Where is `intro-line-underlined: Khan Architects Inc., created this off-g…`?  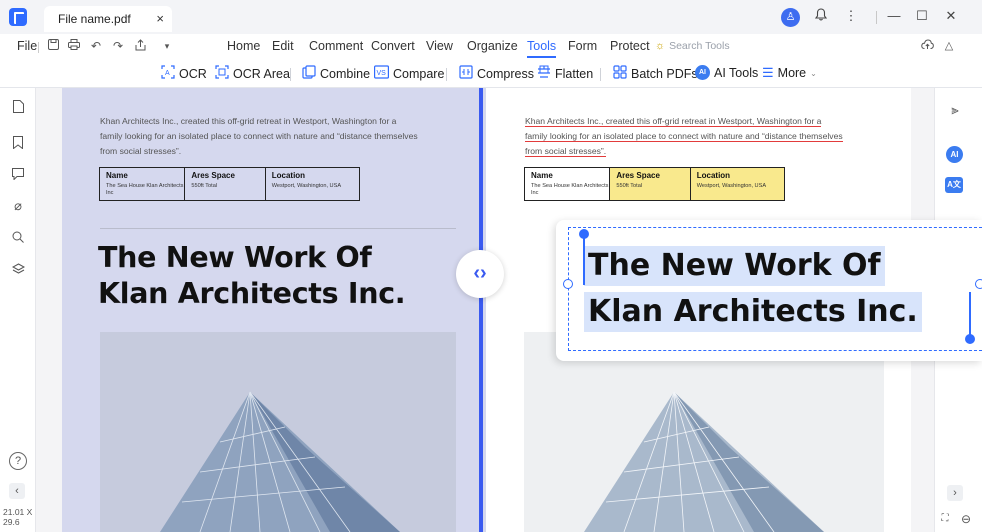 intro-line-underlined: Khan Architects Inc., created this off-g… is located at coordinates (673, 121).